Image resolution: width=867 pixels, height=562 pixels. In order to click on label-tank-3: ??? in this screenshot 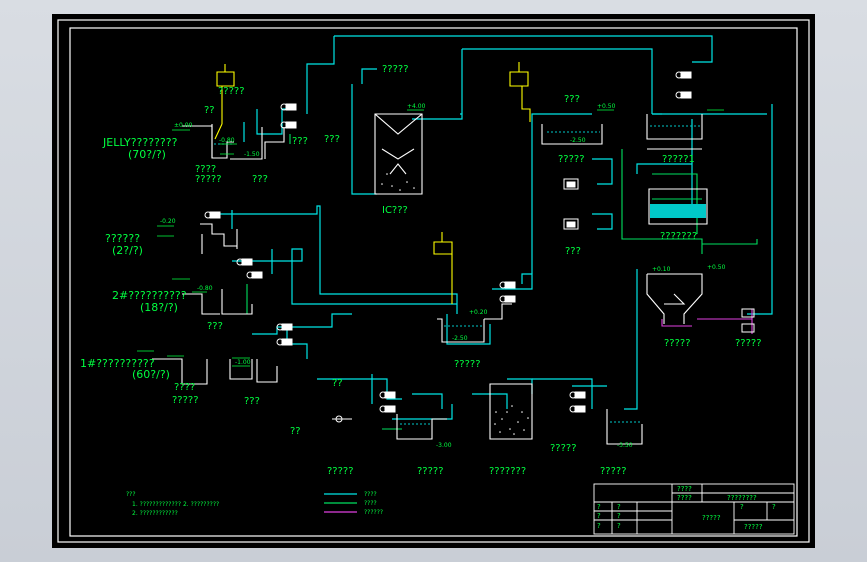, I will do `click(300, 141)`.